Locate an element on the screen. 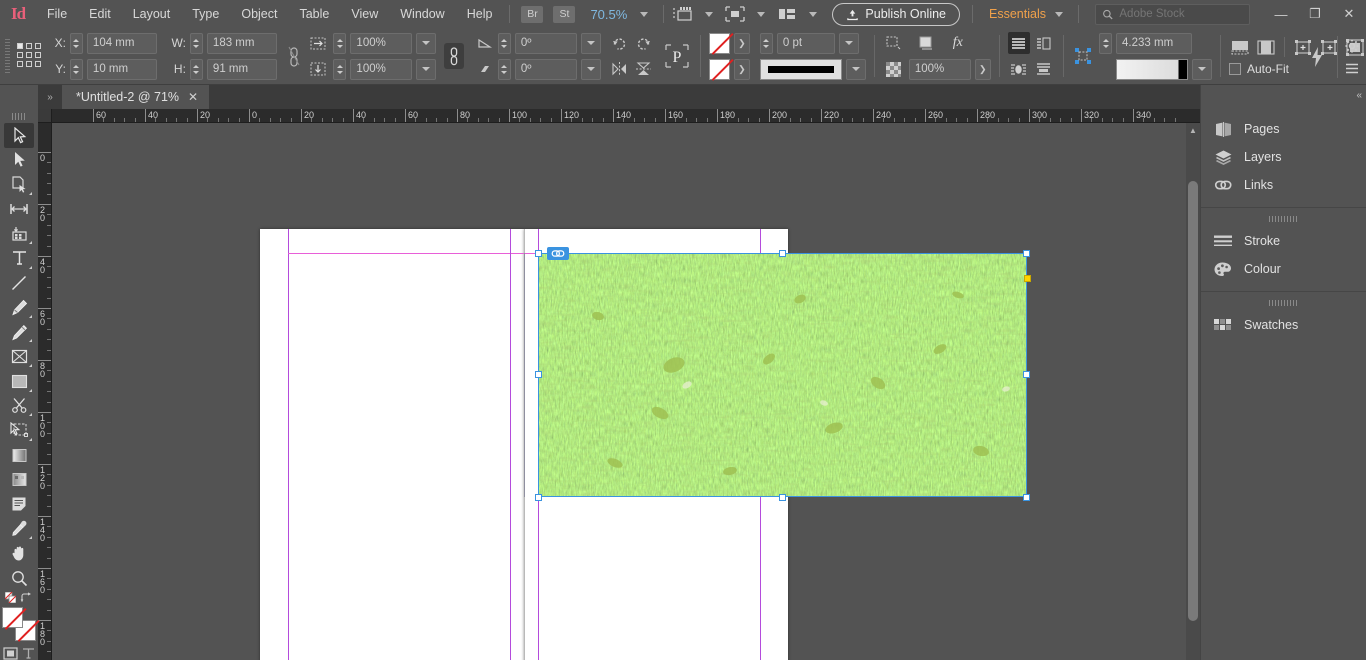 The height and width of the screenshot is (660, 1366). selection-handle-bottom-center is located at coordinates (782, 497).